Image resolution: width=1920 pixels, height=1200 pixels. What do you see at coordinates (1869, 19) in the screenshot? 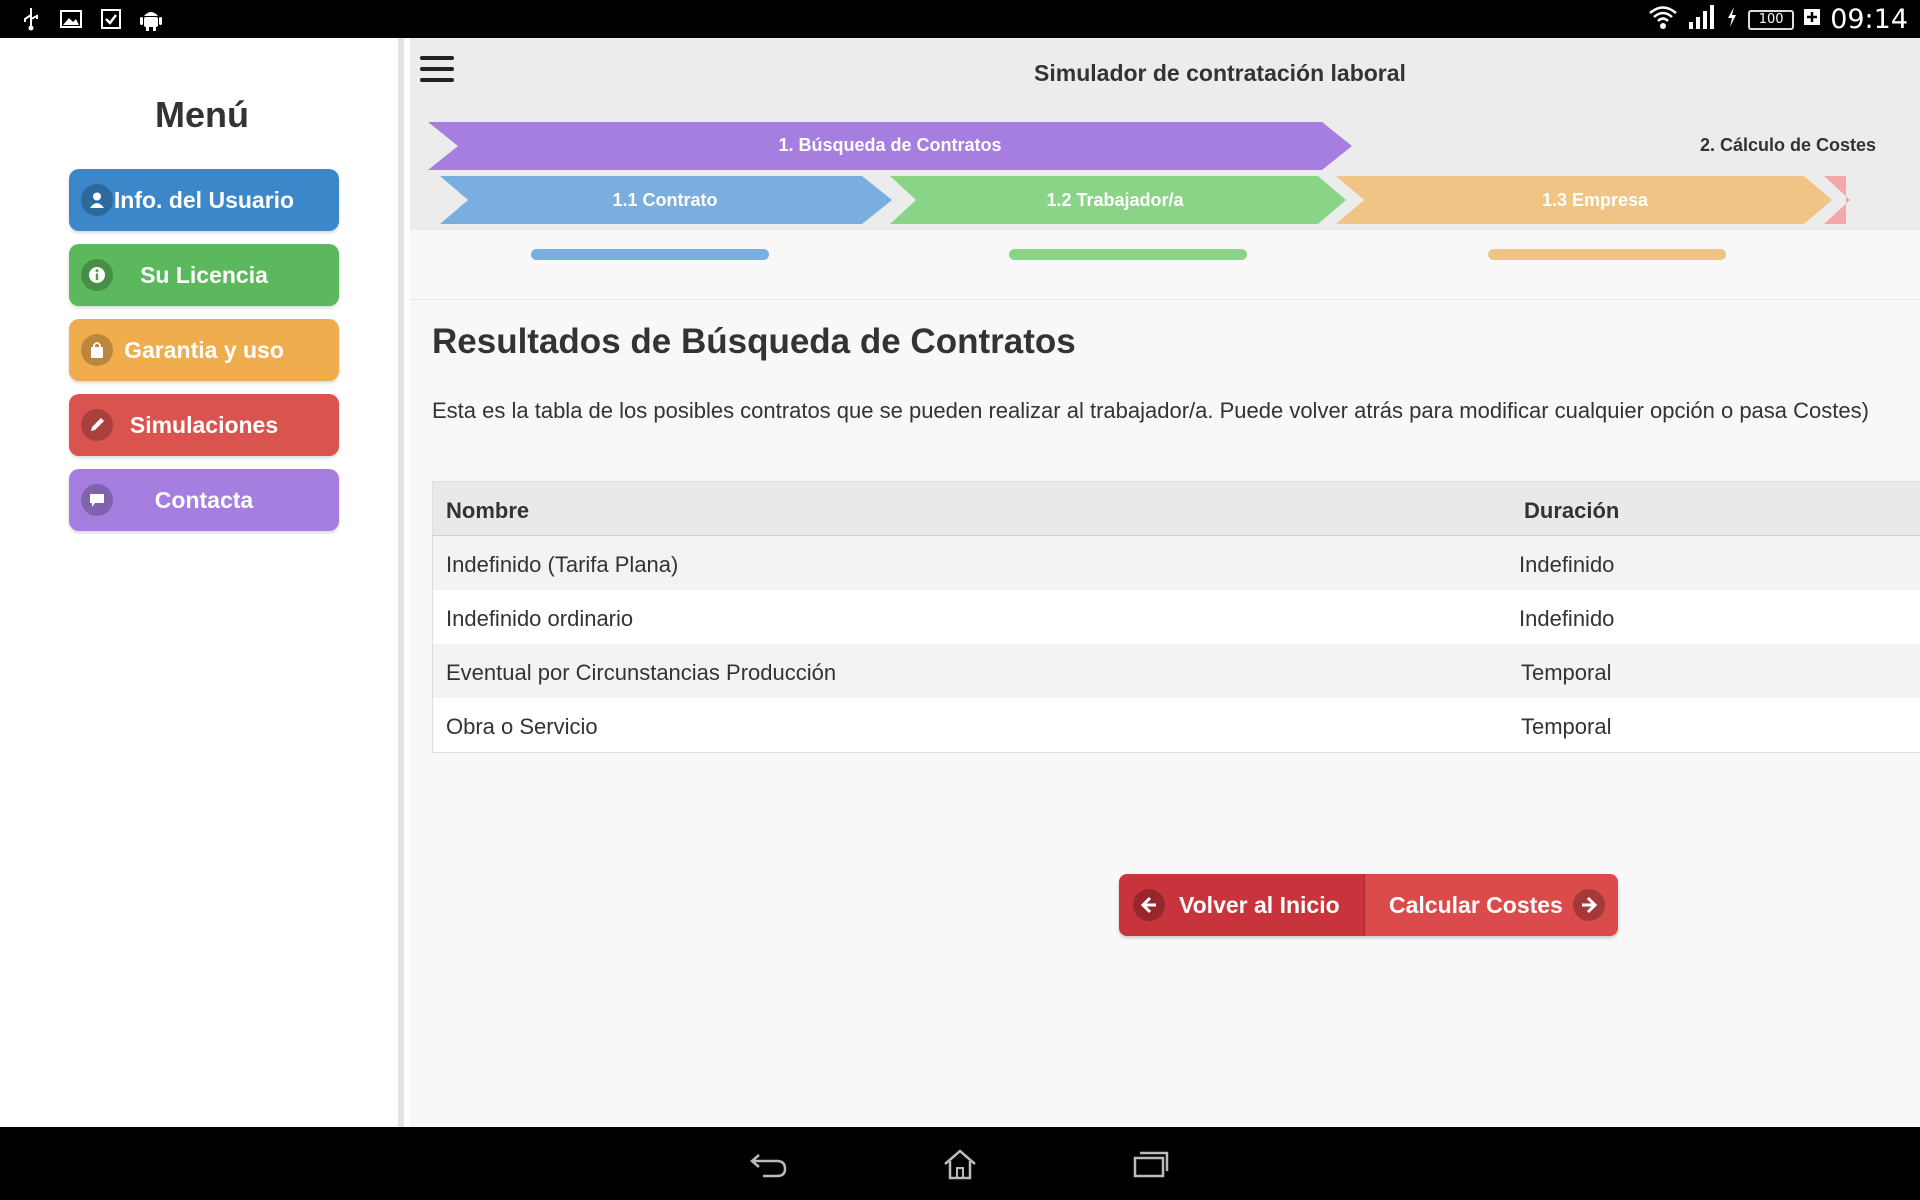
I see `clock: 09:14` at bounding box center [1869, 19].